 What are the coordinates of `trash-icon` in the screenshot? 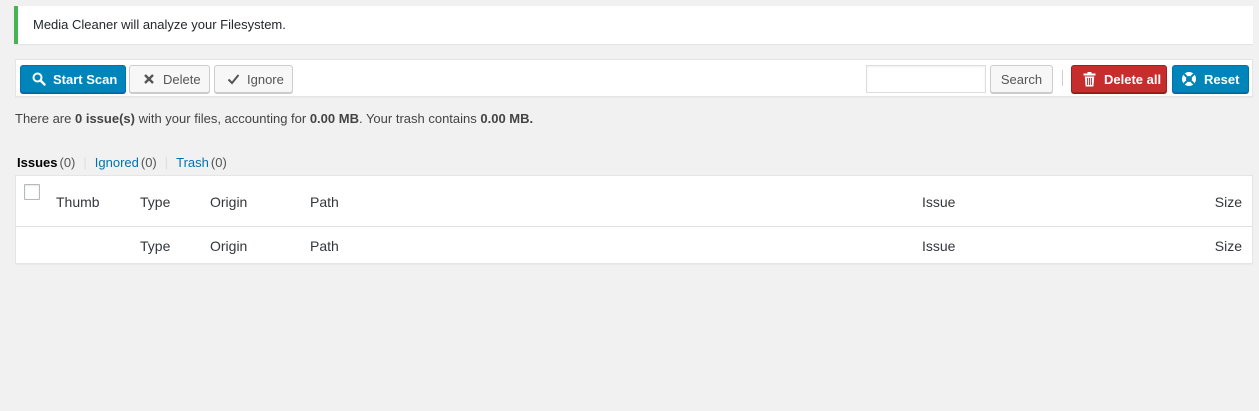 It's located at (1089, 79).